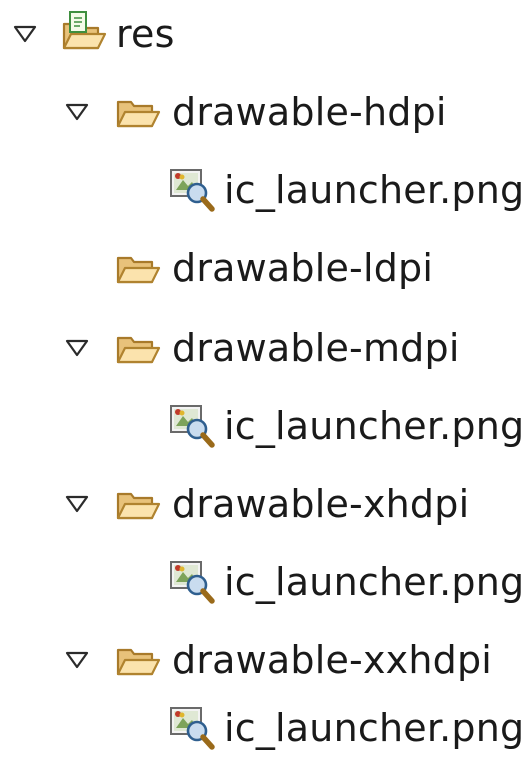  I want to click on tree-node-label: drawable-hdpi, so click(309, 112).